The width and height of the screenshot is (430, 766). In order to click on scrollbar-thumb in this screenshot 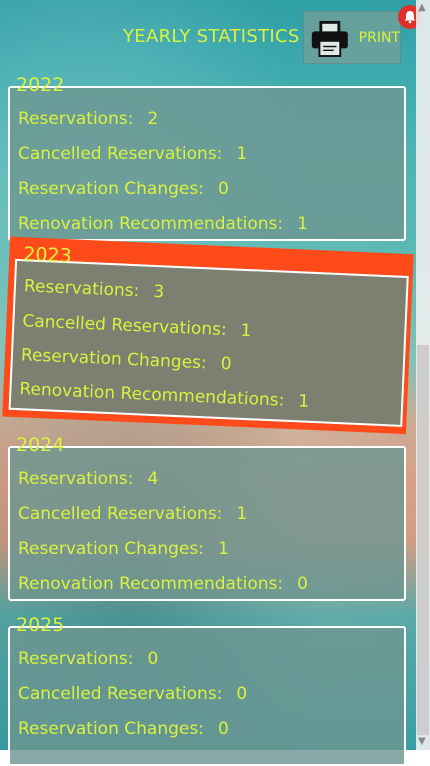, I will do `click(423, 540)`.